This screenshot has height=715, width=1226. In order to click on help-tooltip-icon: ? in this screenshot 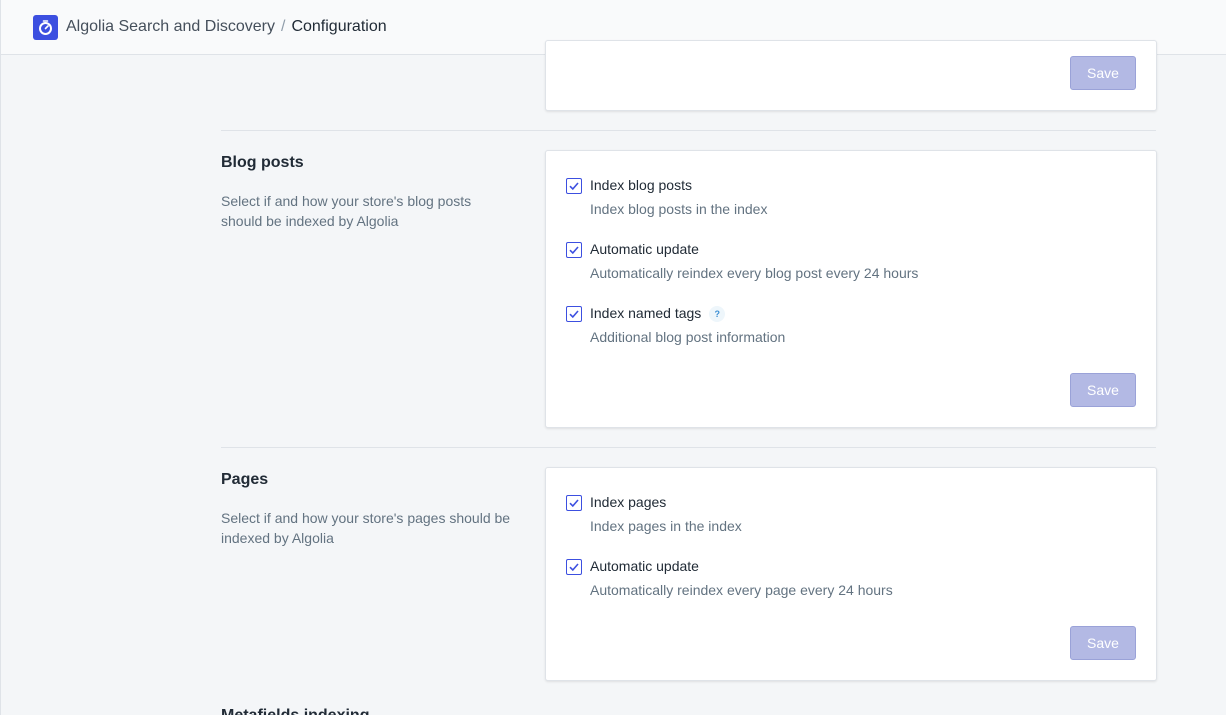, I will do `click(717, 314)`.